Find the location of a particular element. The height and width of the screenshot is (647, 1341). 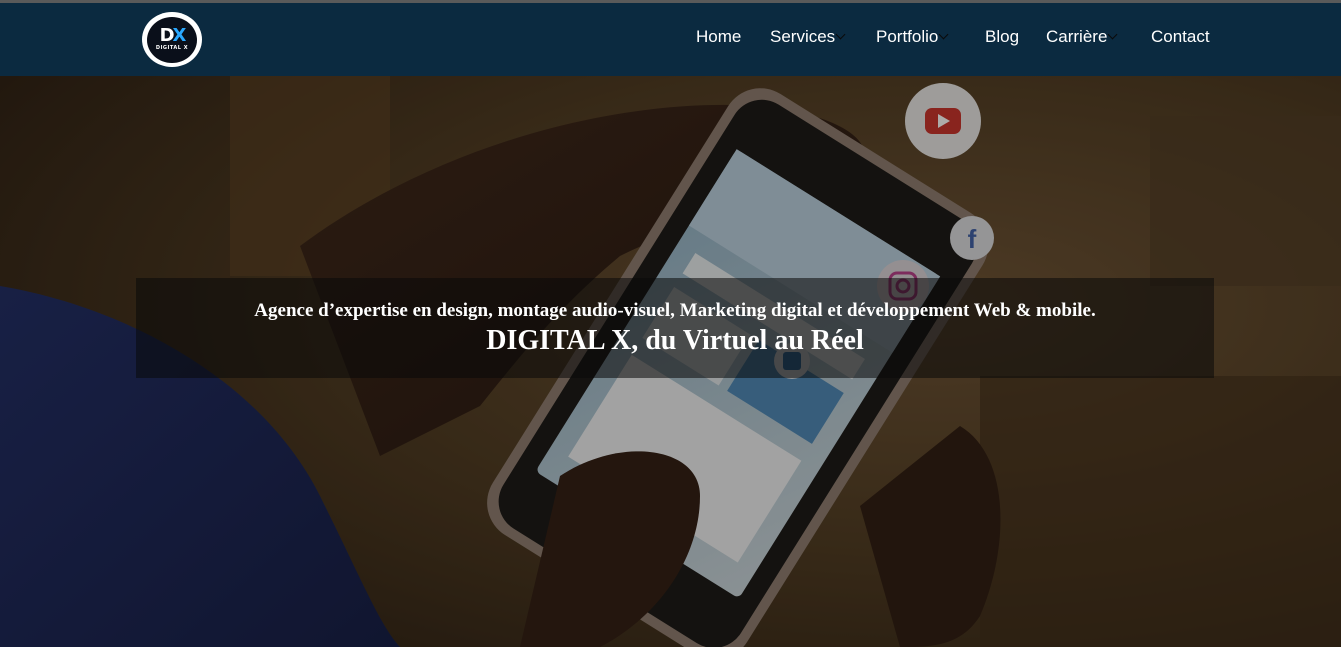

nav-item-home: Home is located at coordinates (718, 37).